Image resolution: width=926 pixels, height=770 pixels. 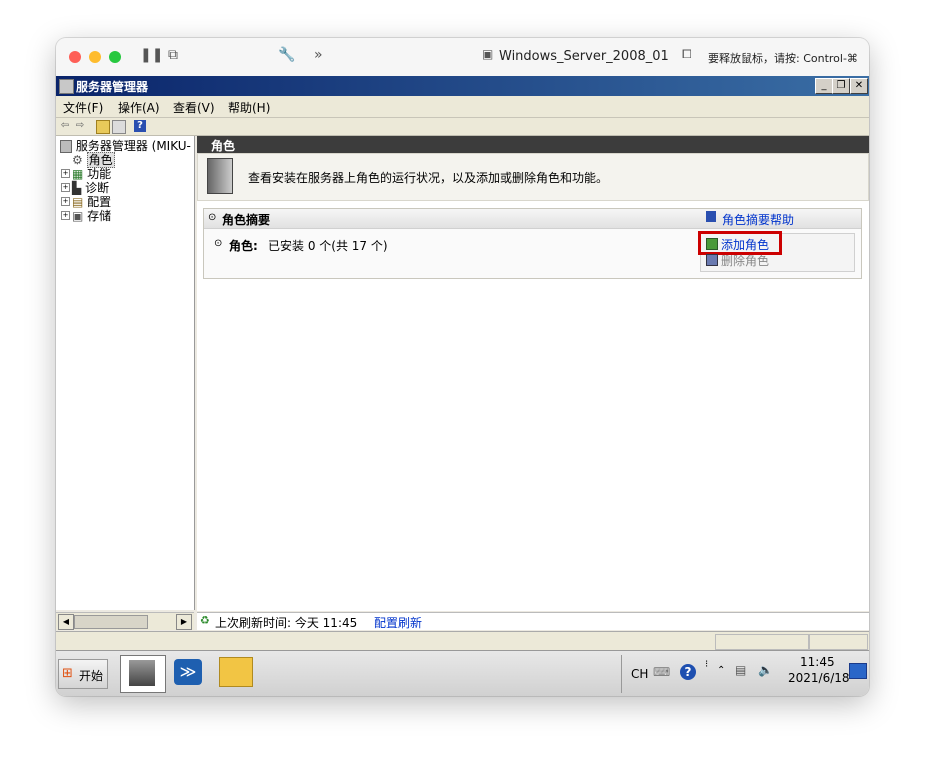 What do you see at coordinates (65, 173) in the screenshot?
I see `expand-features-icon: +` at bounding box center [65, 173].